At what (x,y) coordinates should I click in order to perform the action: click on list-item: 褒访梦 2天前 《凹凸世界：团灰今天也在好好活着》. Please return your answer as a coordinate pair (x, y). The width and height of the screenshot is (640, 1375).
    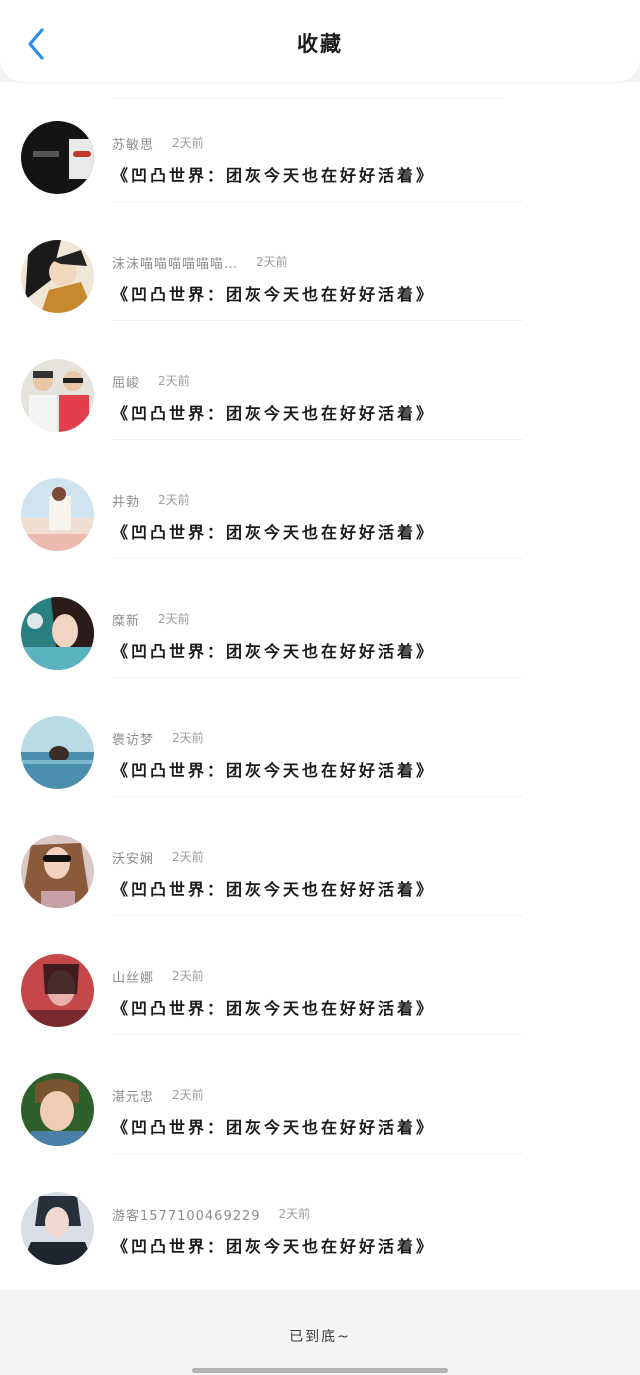
    Looking at the image, I should click on (320, 737).